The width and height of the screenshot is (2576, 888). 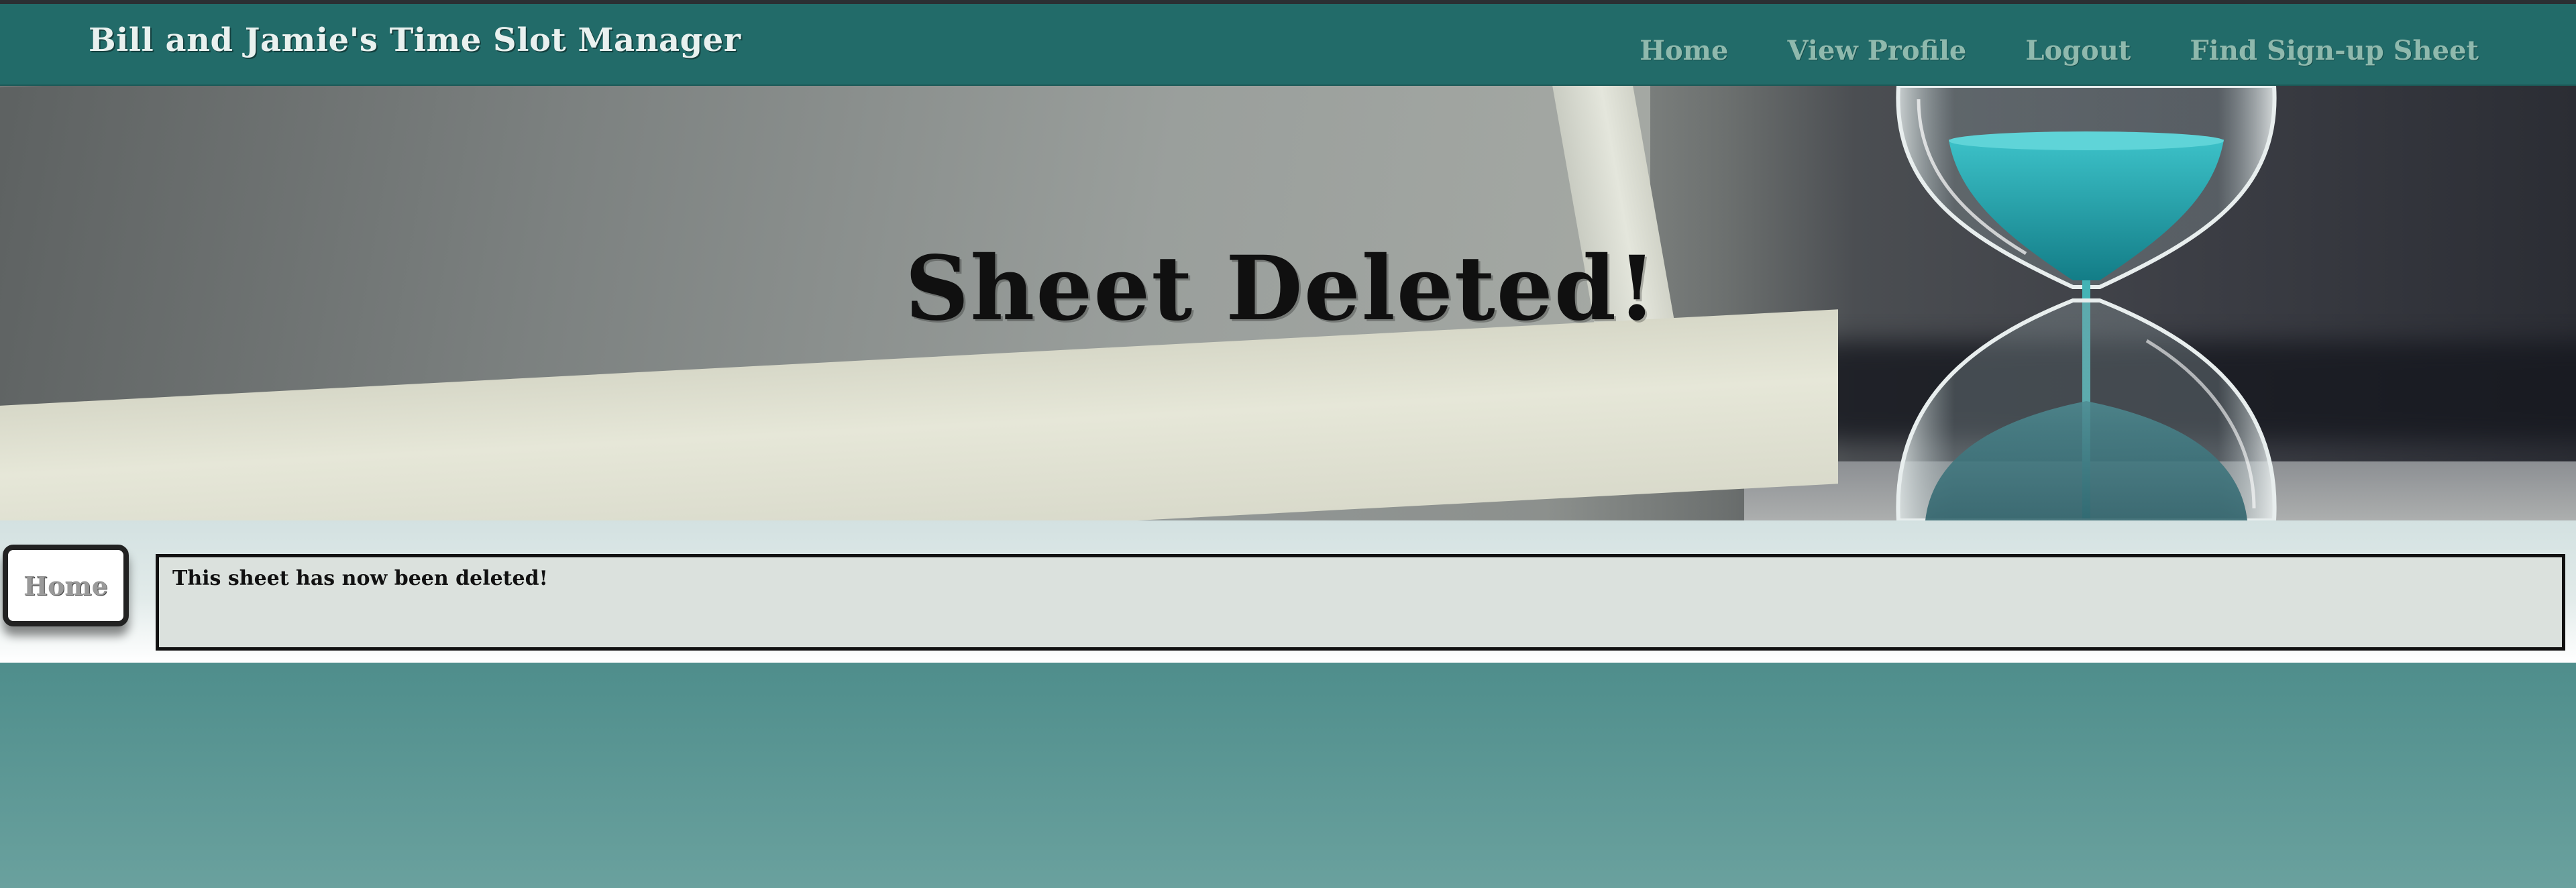 I want to click on nav-find-signup-sheet-link: Find Sign-up Sheet, so click(x=2334, y=50).